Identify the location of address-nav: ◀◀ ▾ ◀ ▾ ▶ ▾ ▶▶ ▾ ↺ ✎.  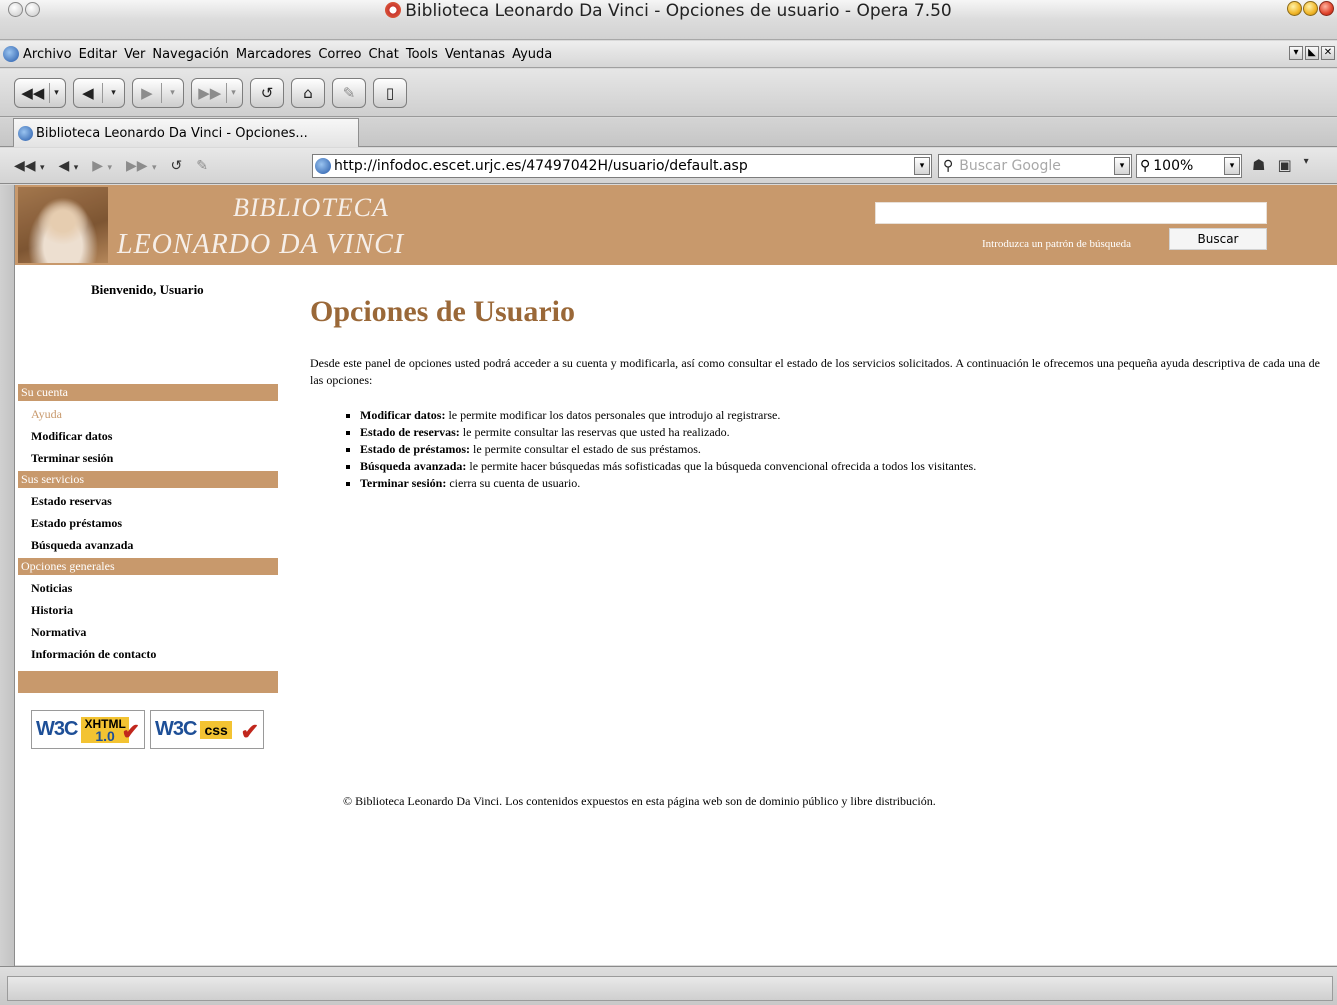
(111, 166).